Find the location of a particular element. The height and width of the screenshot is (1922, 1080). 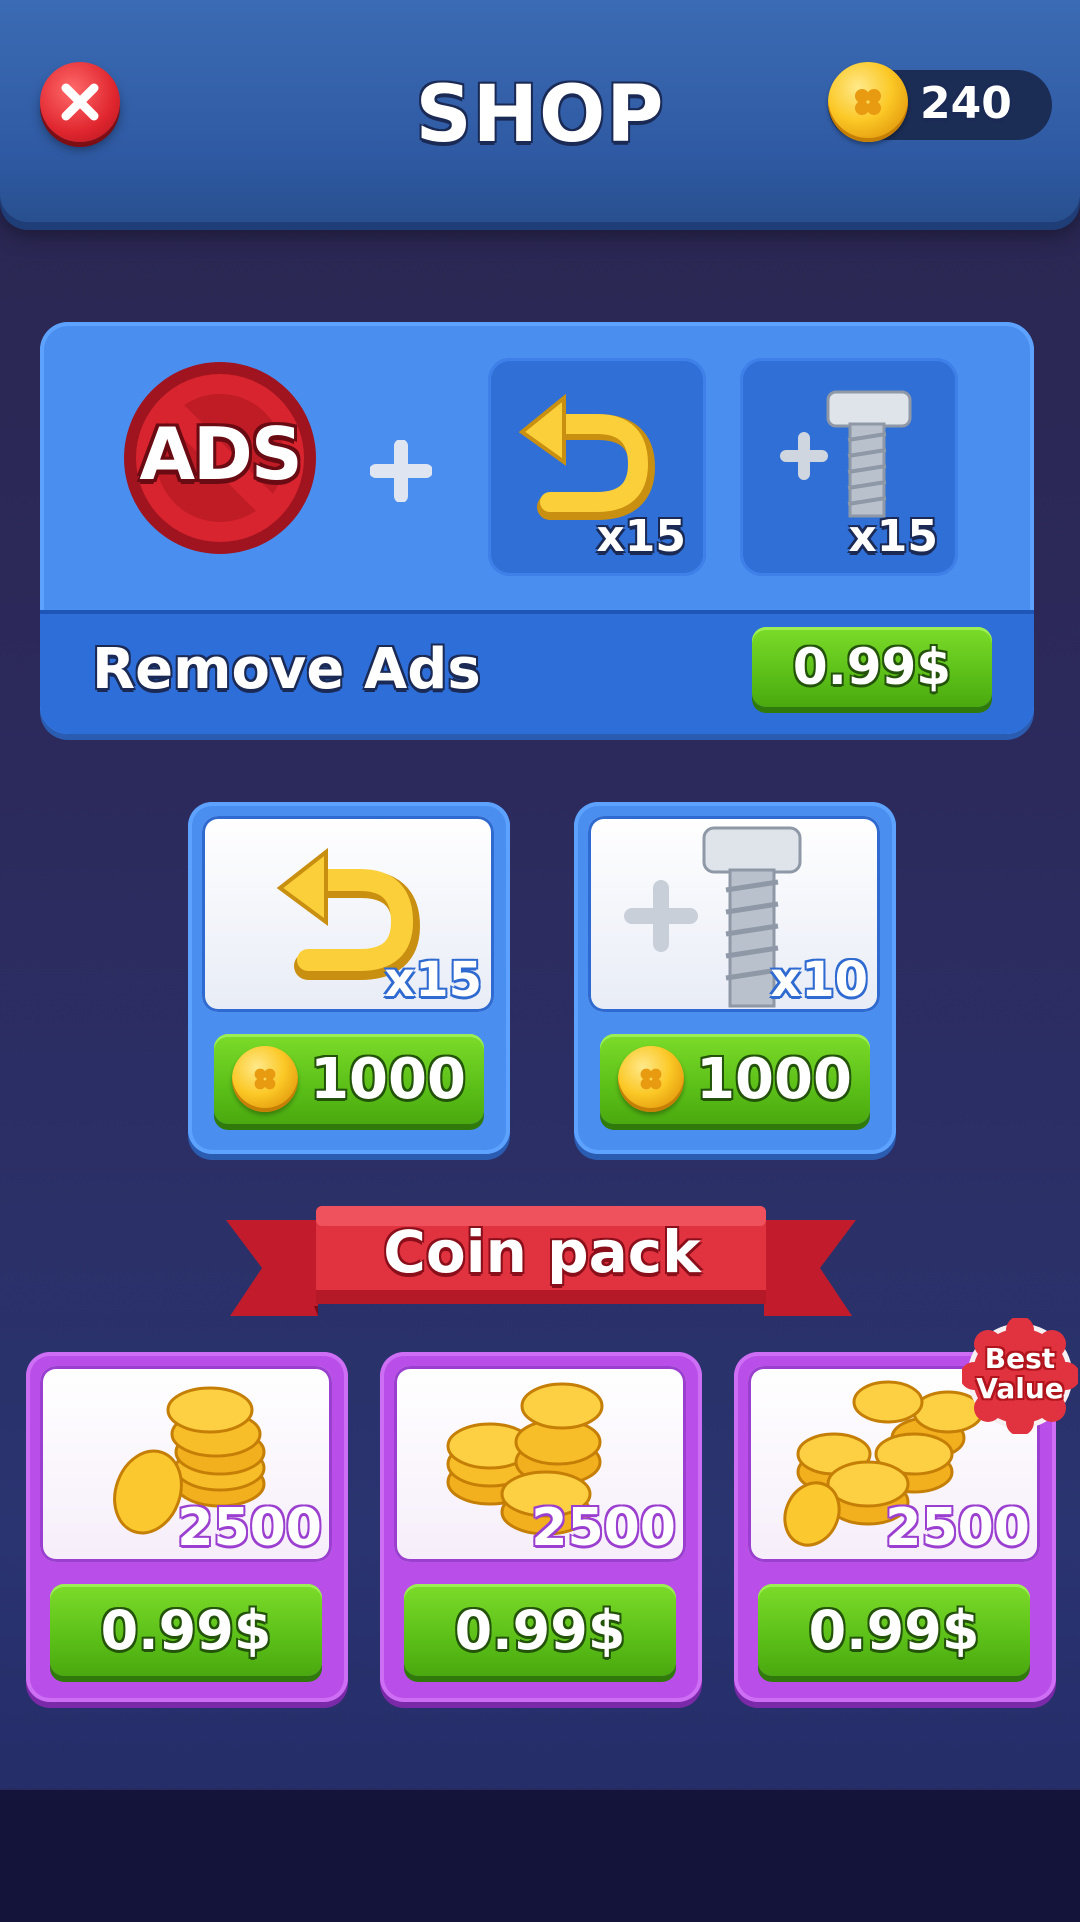

best-value-line2: Value is located at coordinates (1020, 1388).